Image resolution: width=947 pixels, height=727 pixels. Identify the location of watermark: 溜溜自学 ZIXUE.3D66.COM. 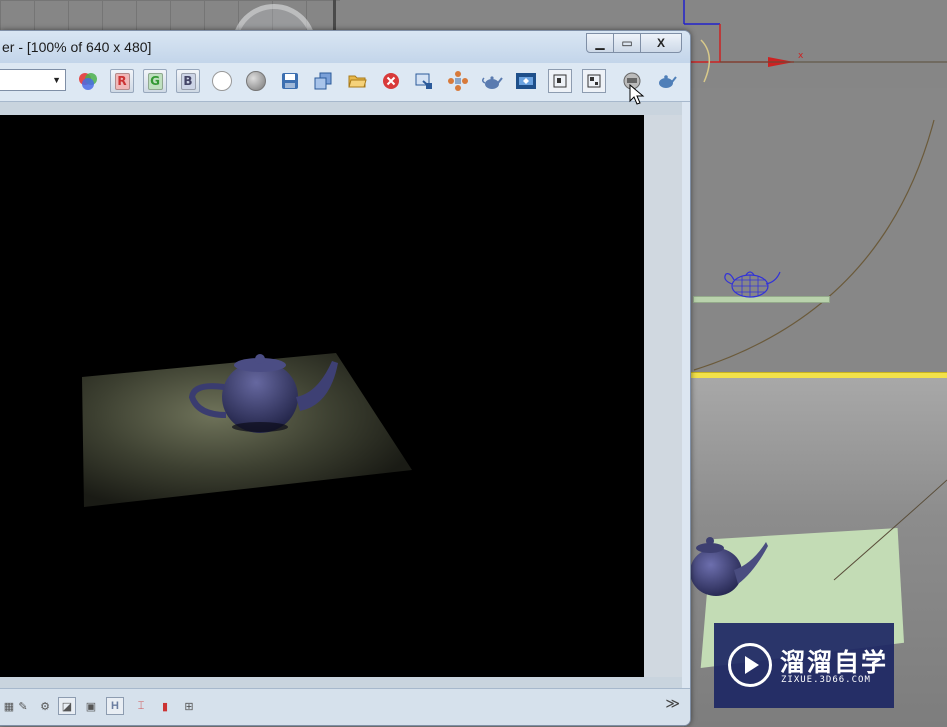
(804, 665).